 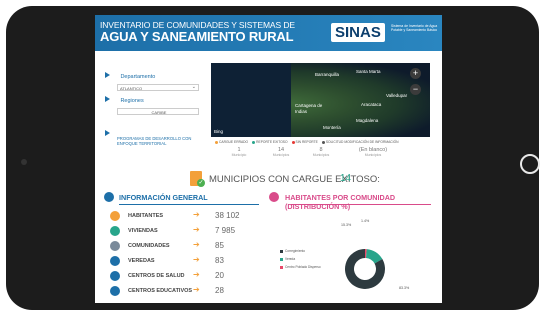 What do you see at coordinates (24, 162) in the screenshot?
I see `camera-dot` at bounding box center [24, 162].